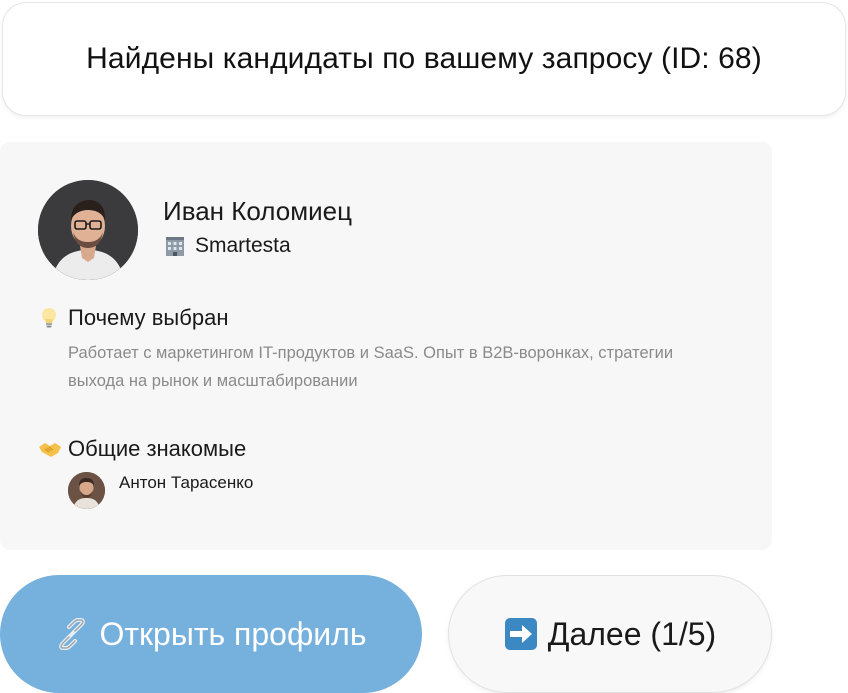 The image size is (848, 693). I want to click on common-contact-item: Антон Тарасенко, so click(160, 490).